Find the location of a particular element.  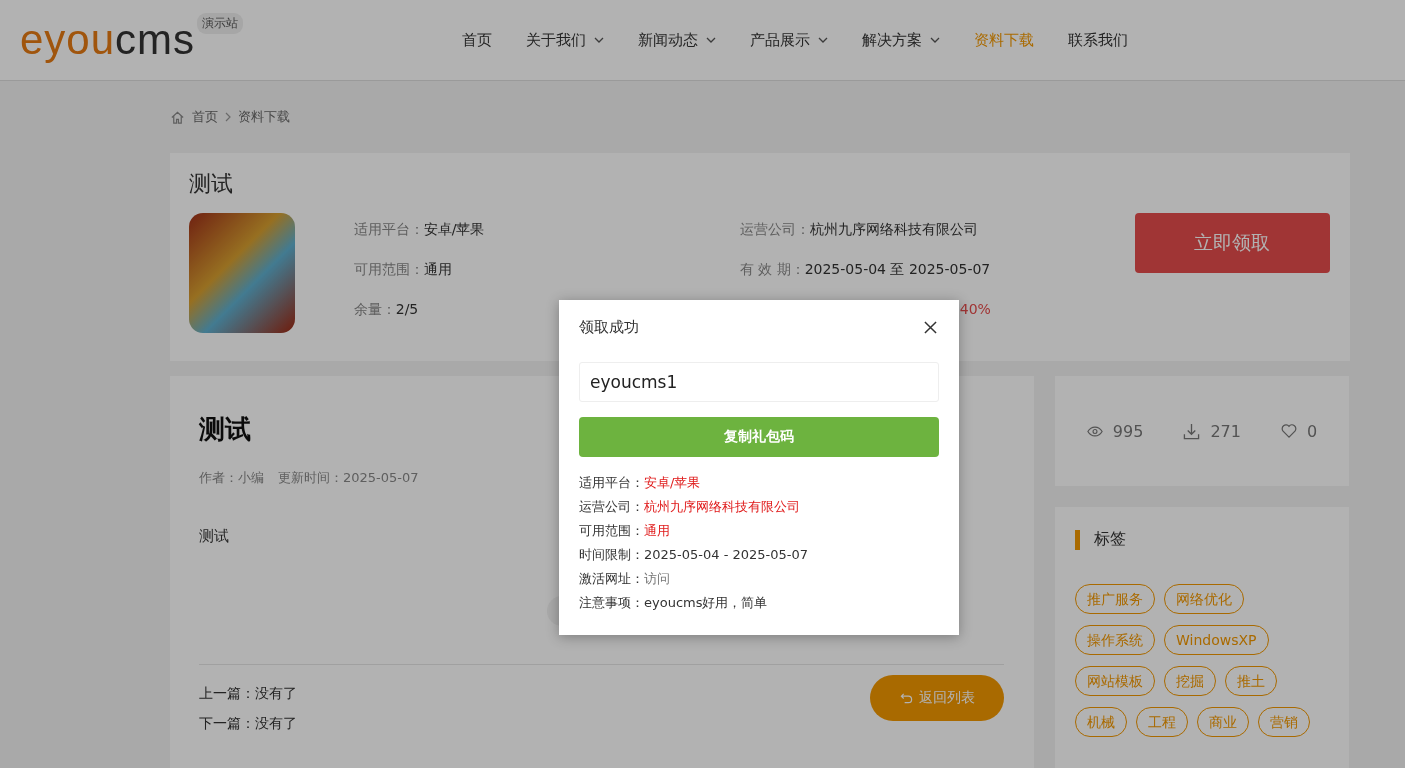

breadcrumb-link: 资料下载 is located at coordinates (264, 117).